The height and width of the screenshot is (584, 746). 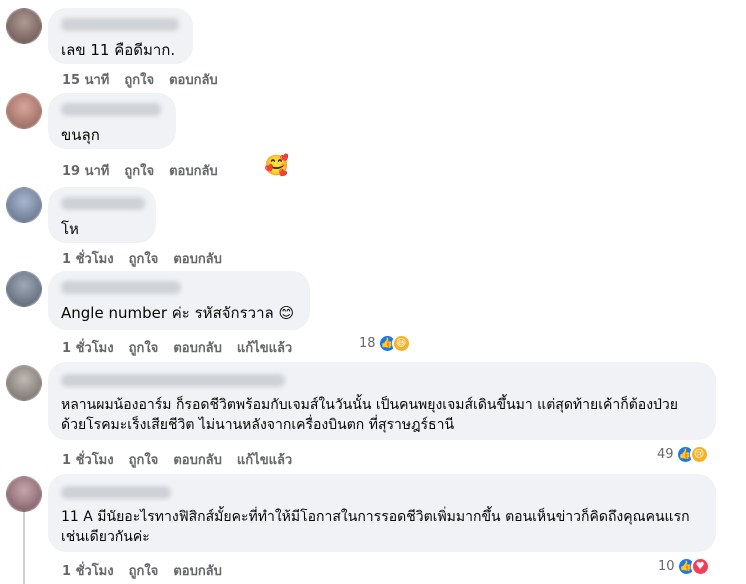 I want to click on comment-text: เลข 11 คือดีมาก., so click(x=118, y=50).